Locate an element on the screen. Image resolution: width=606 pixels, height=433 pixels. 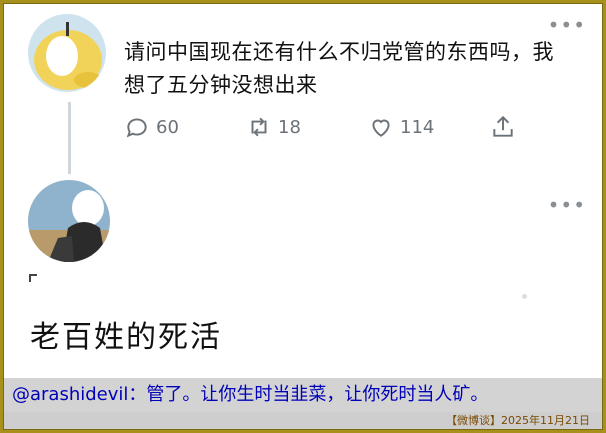
share-button is located at coordinates (506, 127).